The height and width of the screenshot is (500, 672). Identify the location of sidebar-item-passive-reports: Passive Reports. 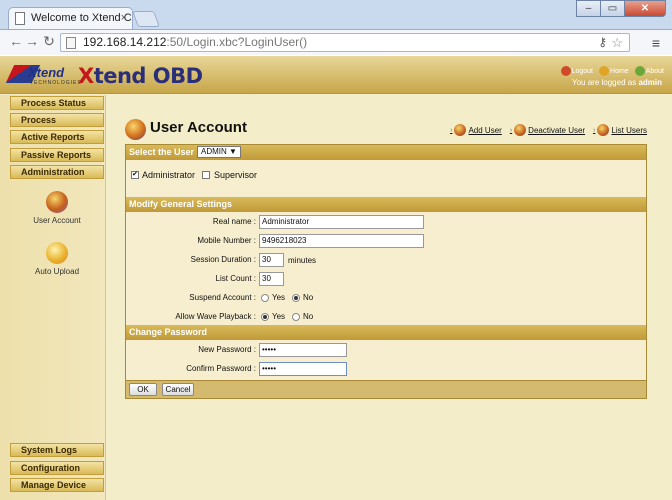
(57, 155).